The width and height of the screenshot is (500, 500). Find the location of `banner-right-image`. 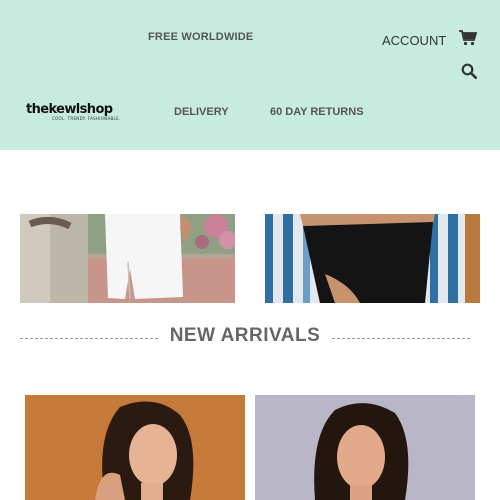

banner-right-image is located at coordinates (372, 258).